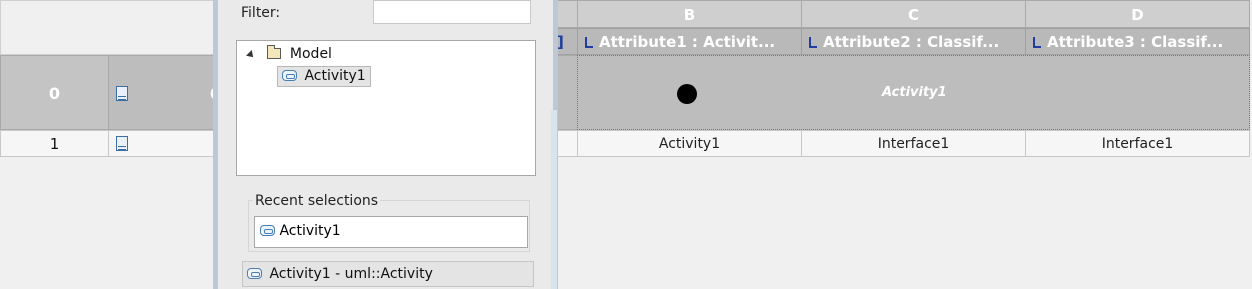  Describe the element at coordinates (274, 52) in the screenshot. I see `package-icon` at that location.